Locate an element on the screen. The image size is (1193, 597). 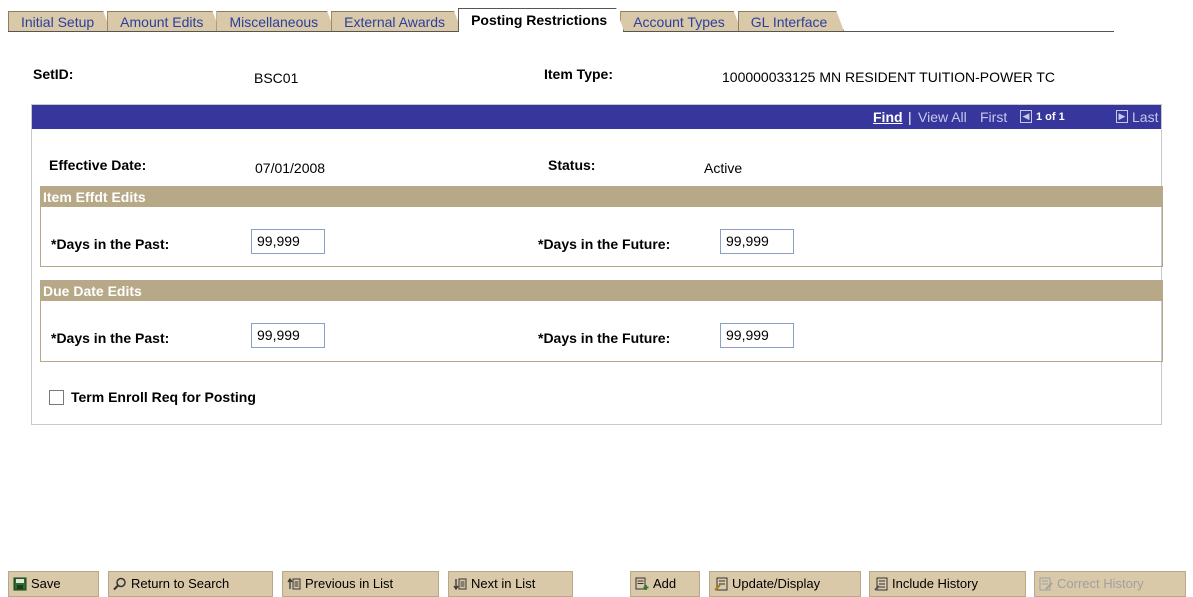
update-display-label: Update/Display is located at coordinates (776, 583).